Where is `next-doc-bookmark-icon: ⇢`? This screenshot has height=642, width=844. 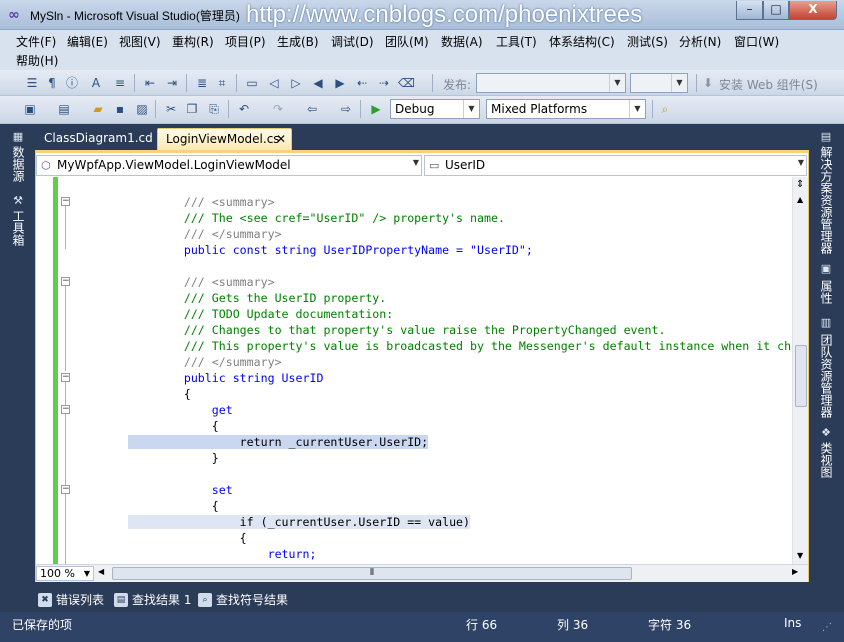 next-doc-bookmark-icon: ⇢ is located at coordinates (384, 83).